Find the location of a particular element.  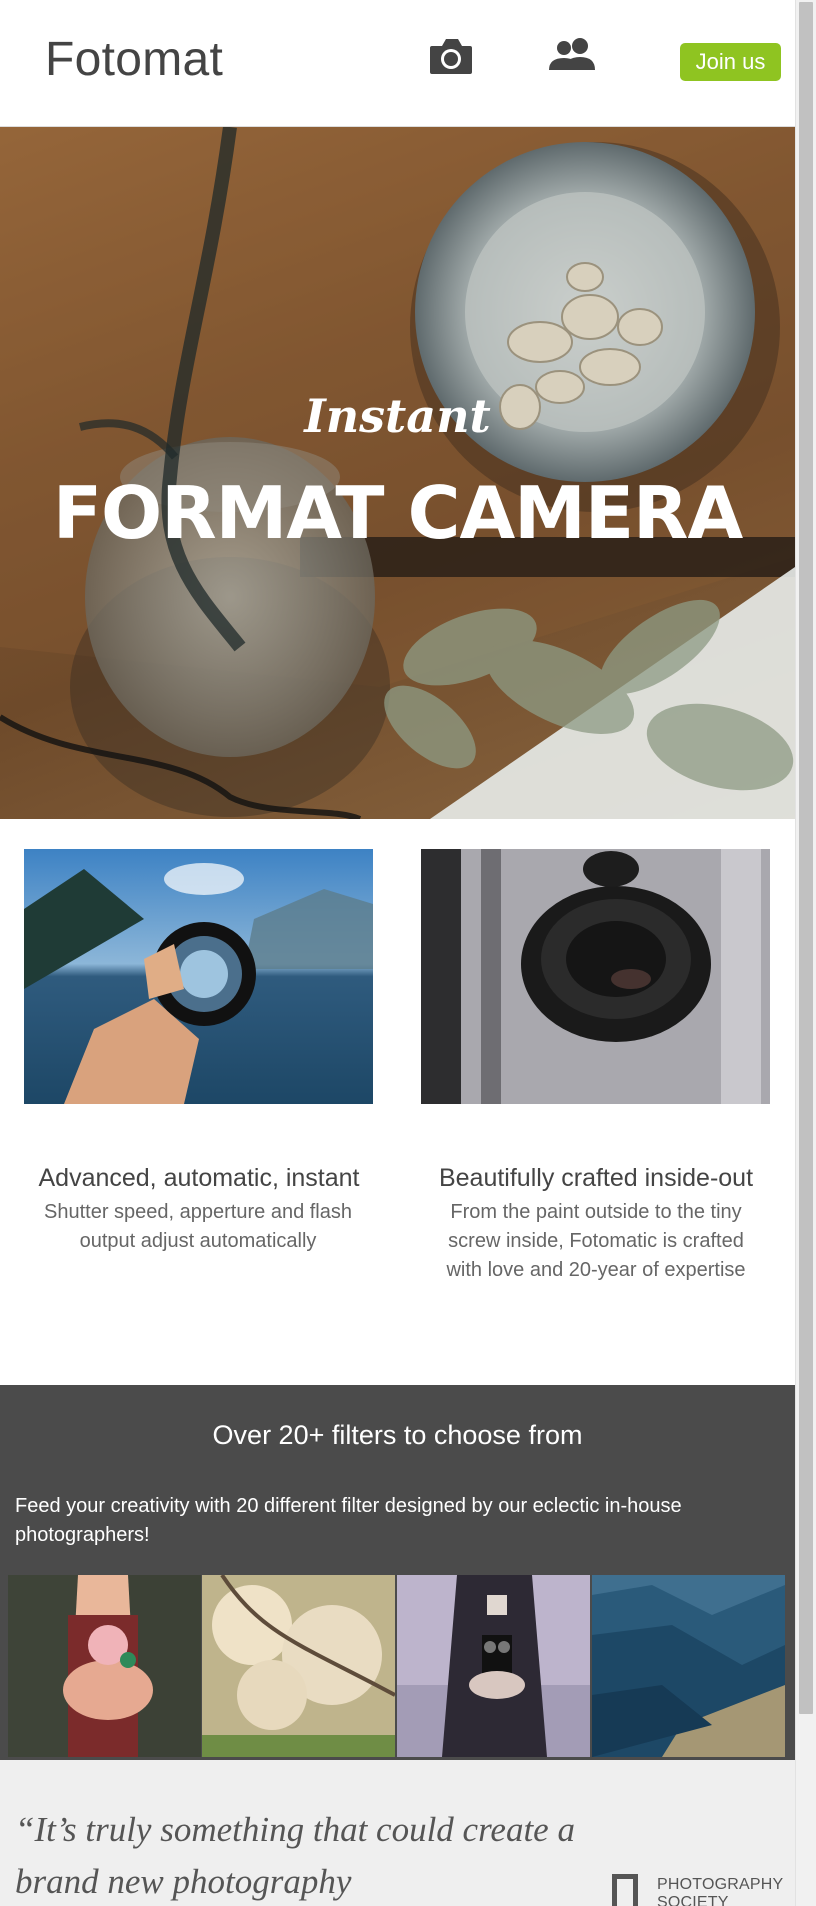

filter-thumb-blossom is located at coordinates (298, 1666).